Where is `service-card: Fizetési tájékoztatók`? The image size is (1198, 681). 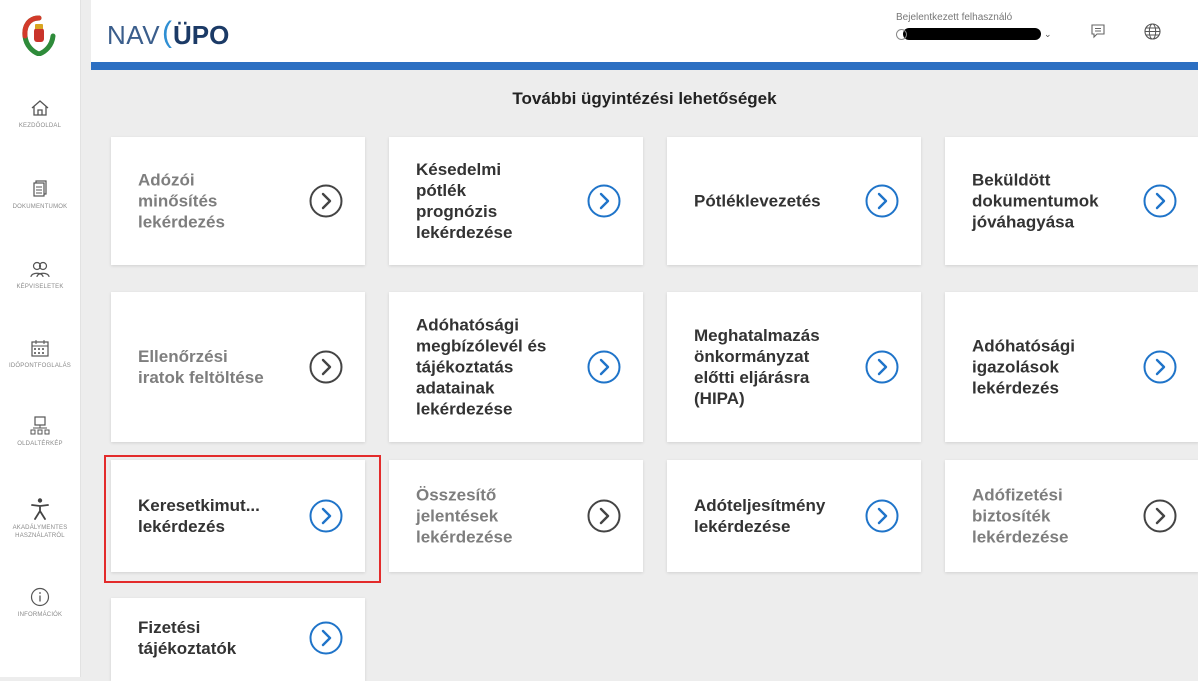 service-card: Fizetési tájékoztatók is located at coordinates (238, 639).